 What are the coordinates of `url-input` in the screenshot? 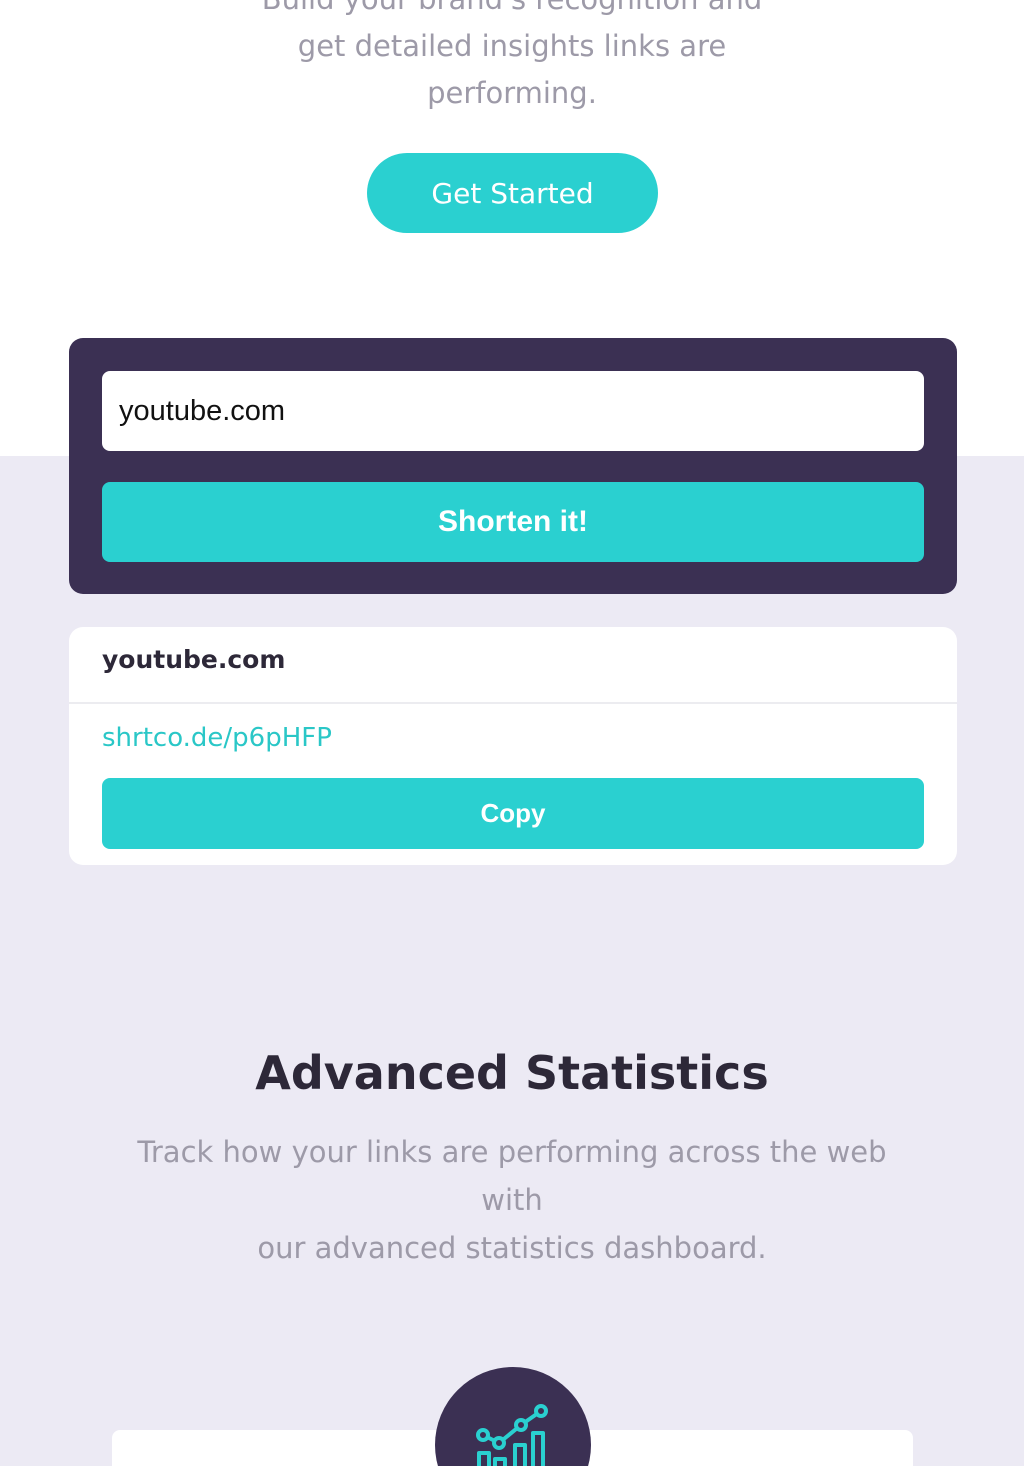 It's located at (513, 411).